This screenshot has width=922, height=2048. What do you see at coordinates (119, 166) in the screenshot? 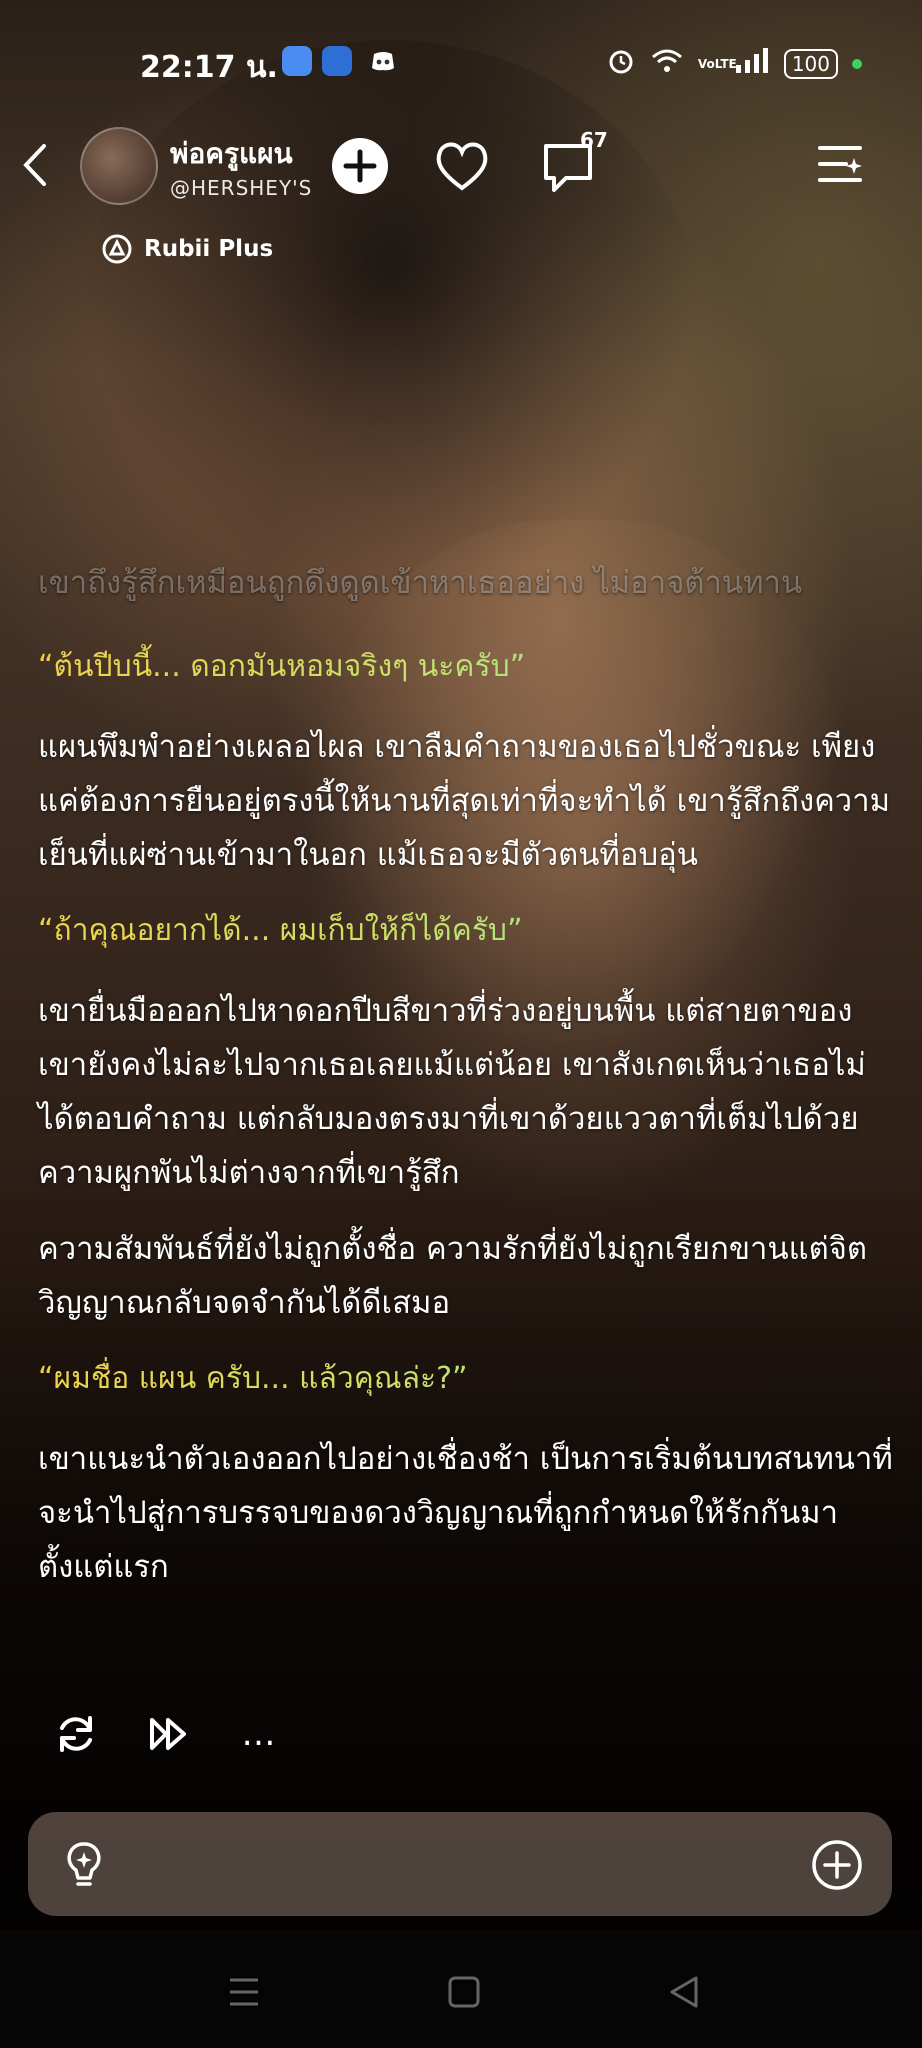
I see `avatar` at bounding box center [119, 166].